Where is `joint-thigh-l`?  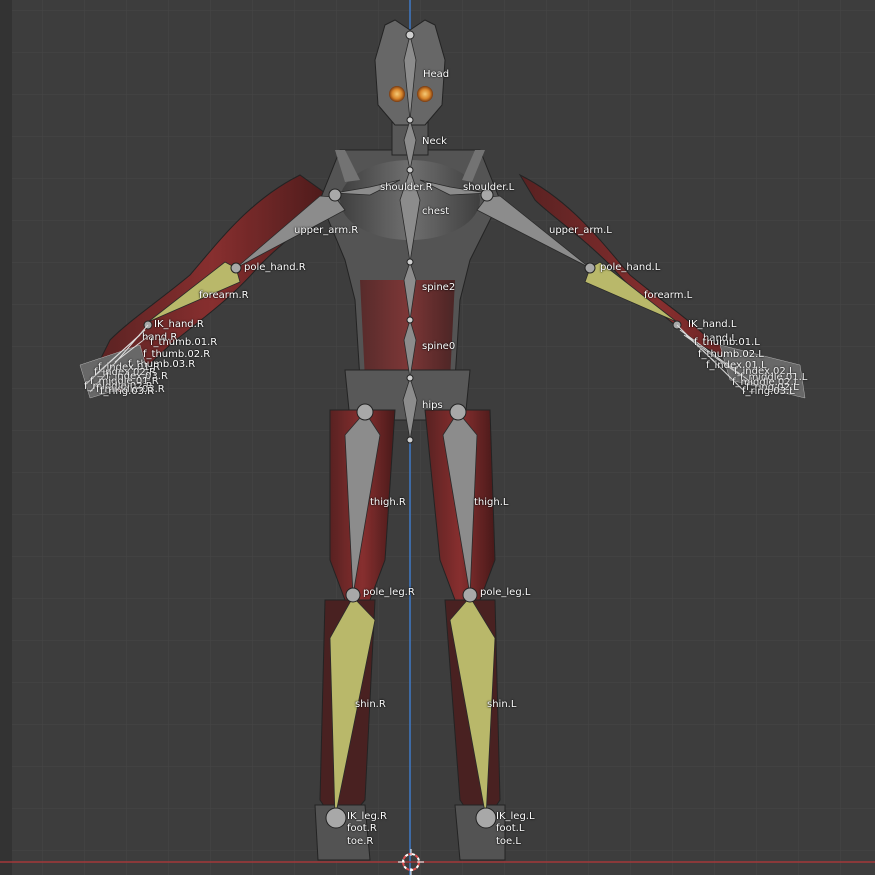 joint-thigh-l is located at coordinates (458, 412).